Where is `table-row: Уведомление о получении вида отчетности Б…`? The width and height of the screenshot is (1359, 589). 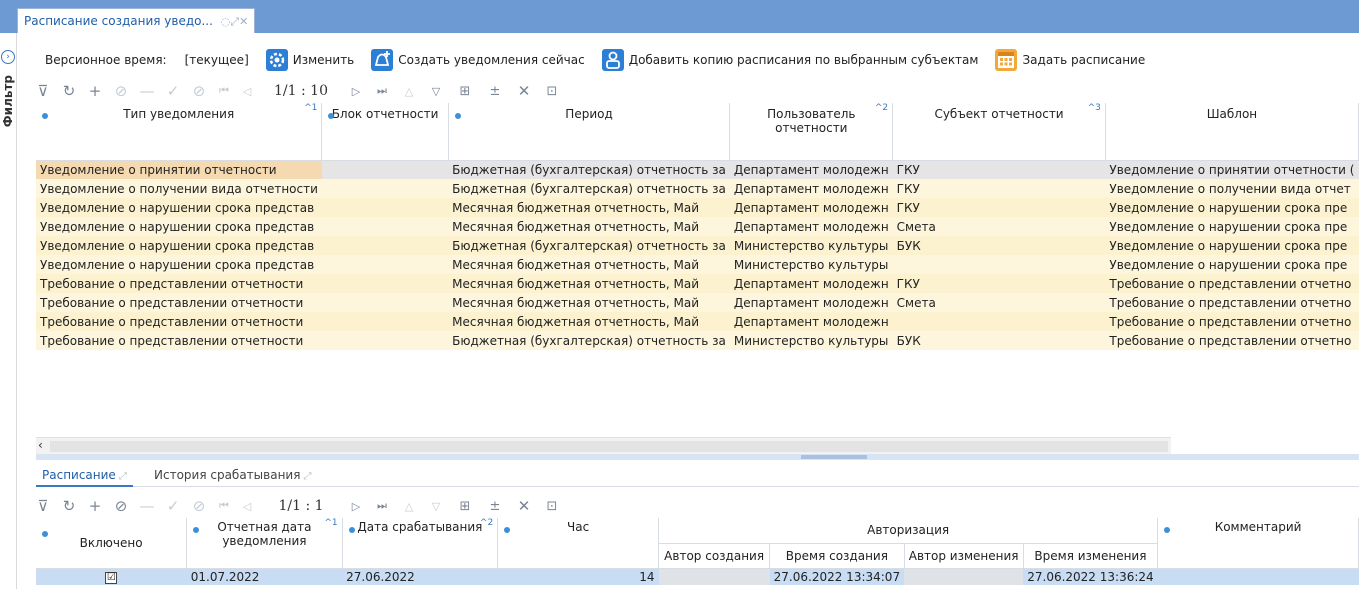 table-row: Уведомление о получении вида отчетности Б… is located at coordinates (697, 188).